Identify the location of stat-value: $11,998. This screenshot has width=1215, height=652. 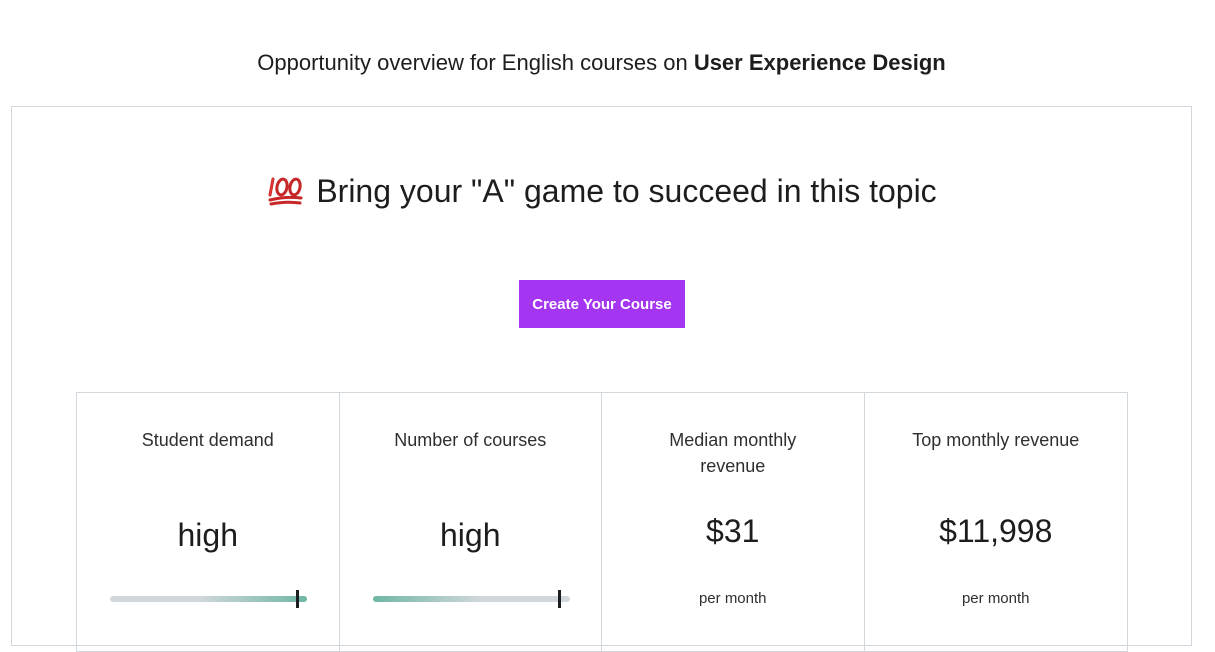
(996, 531).